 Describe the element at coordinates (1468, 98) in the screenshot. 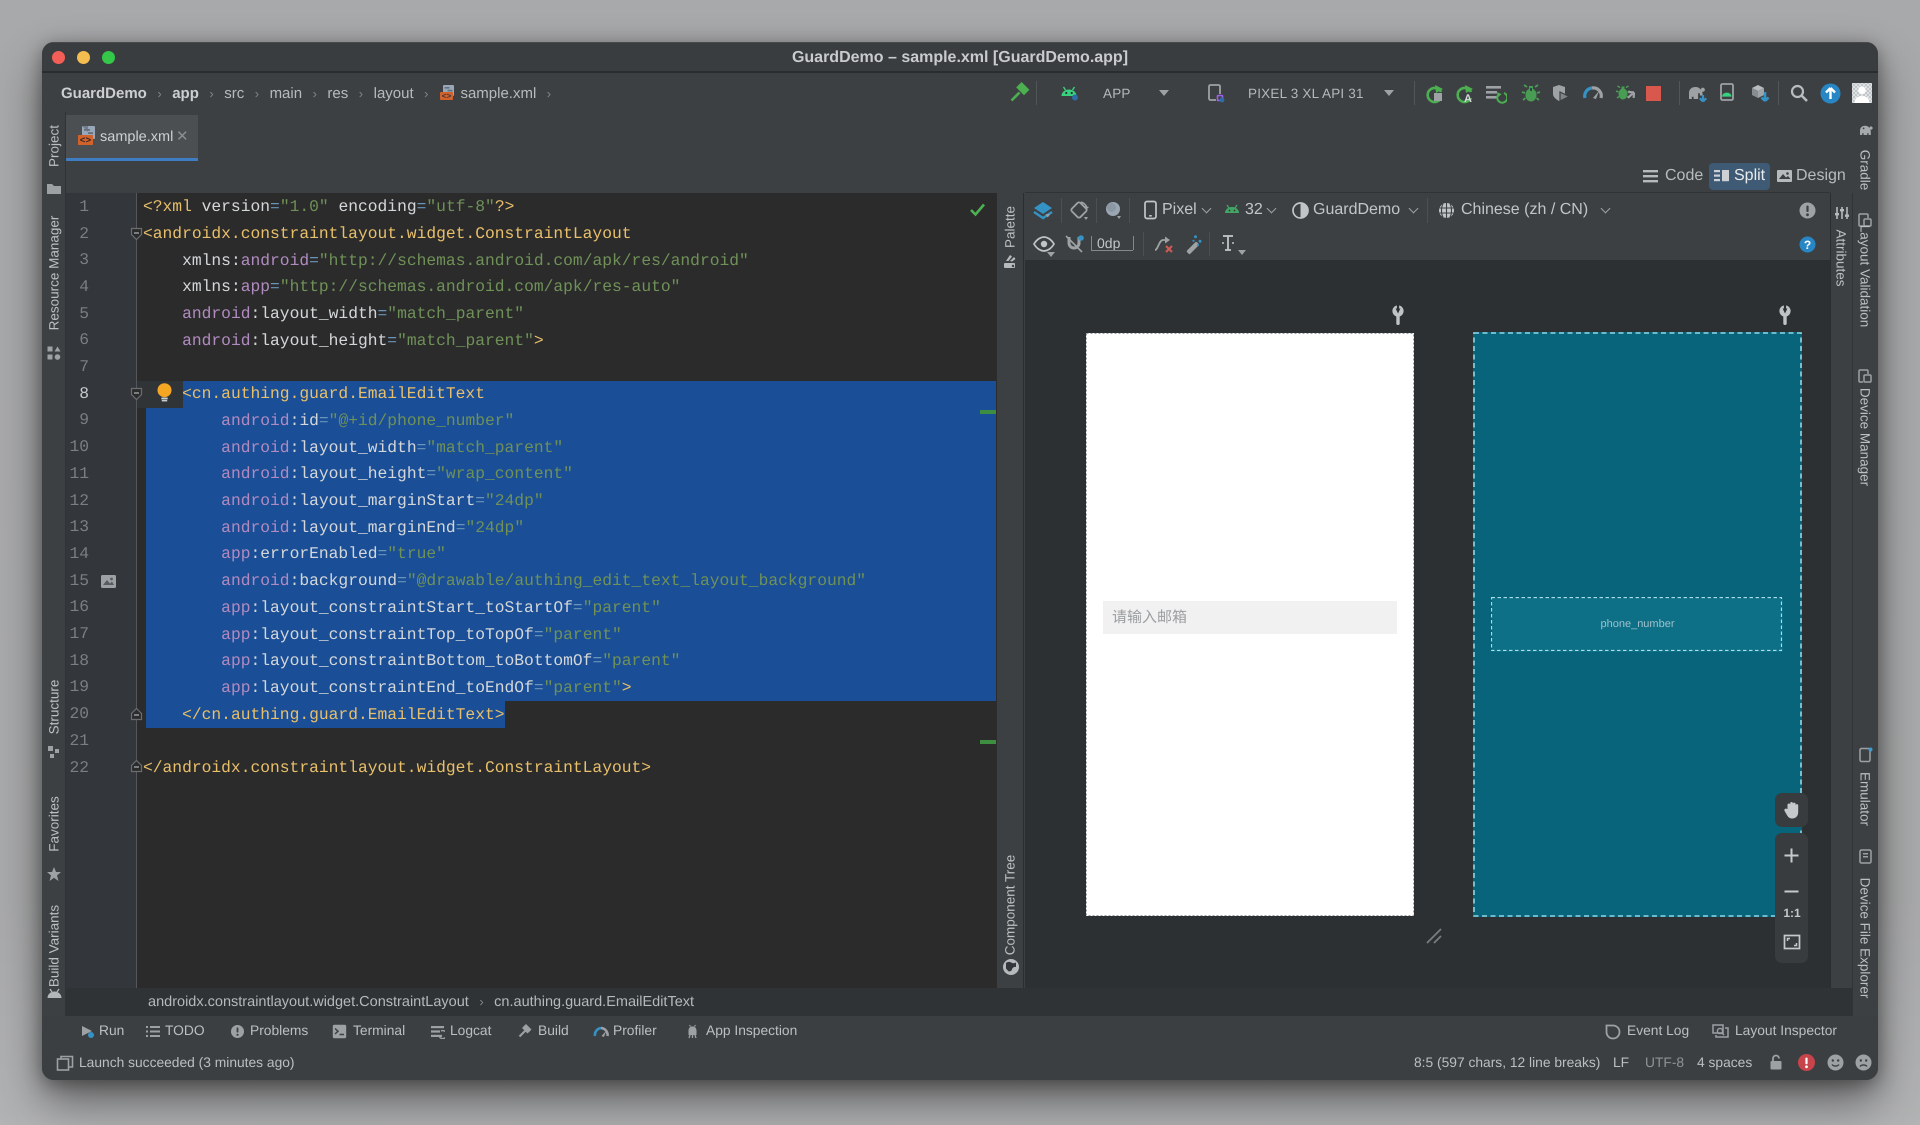

I see `svg-text: A` at that location.